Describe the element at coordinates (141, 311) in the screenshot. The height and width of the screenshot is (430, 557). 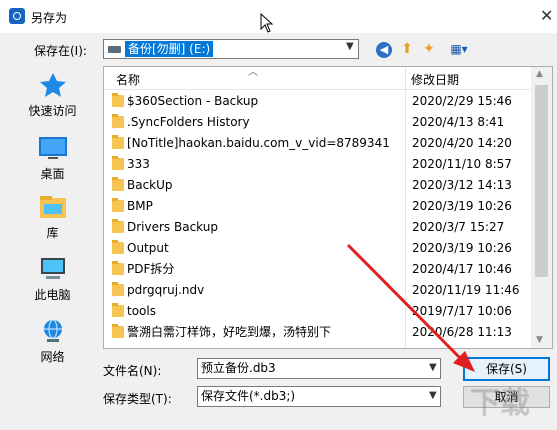
I see `file-name: tools` at that location.